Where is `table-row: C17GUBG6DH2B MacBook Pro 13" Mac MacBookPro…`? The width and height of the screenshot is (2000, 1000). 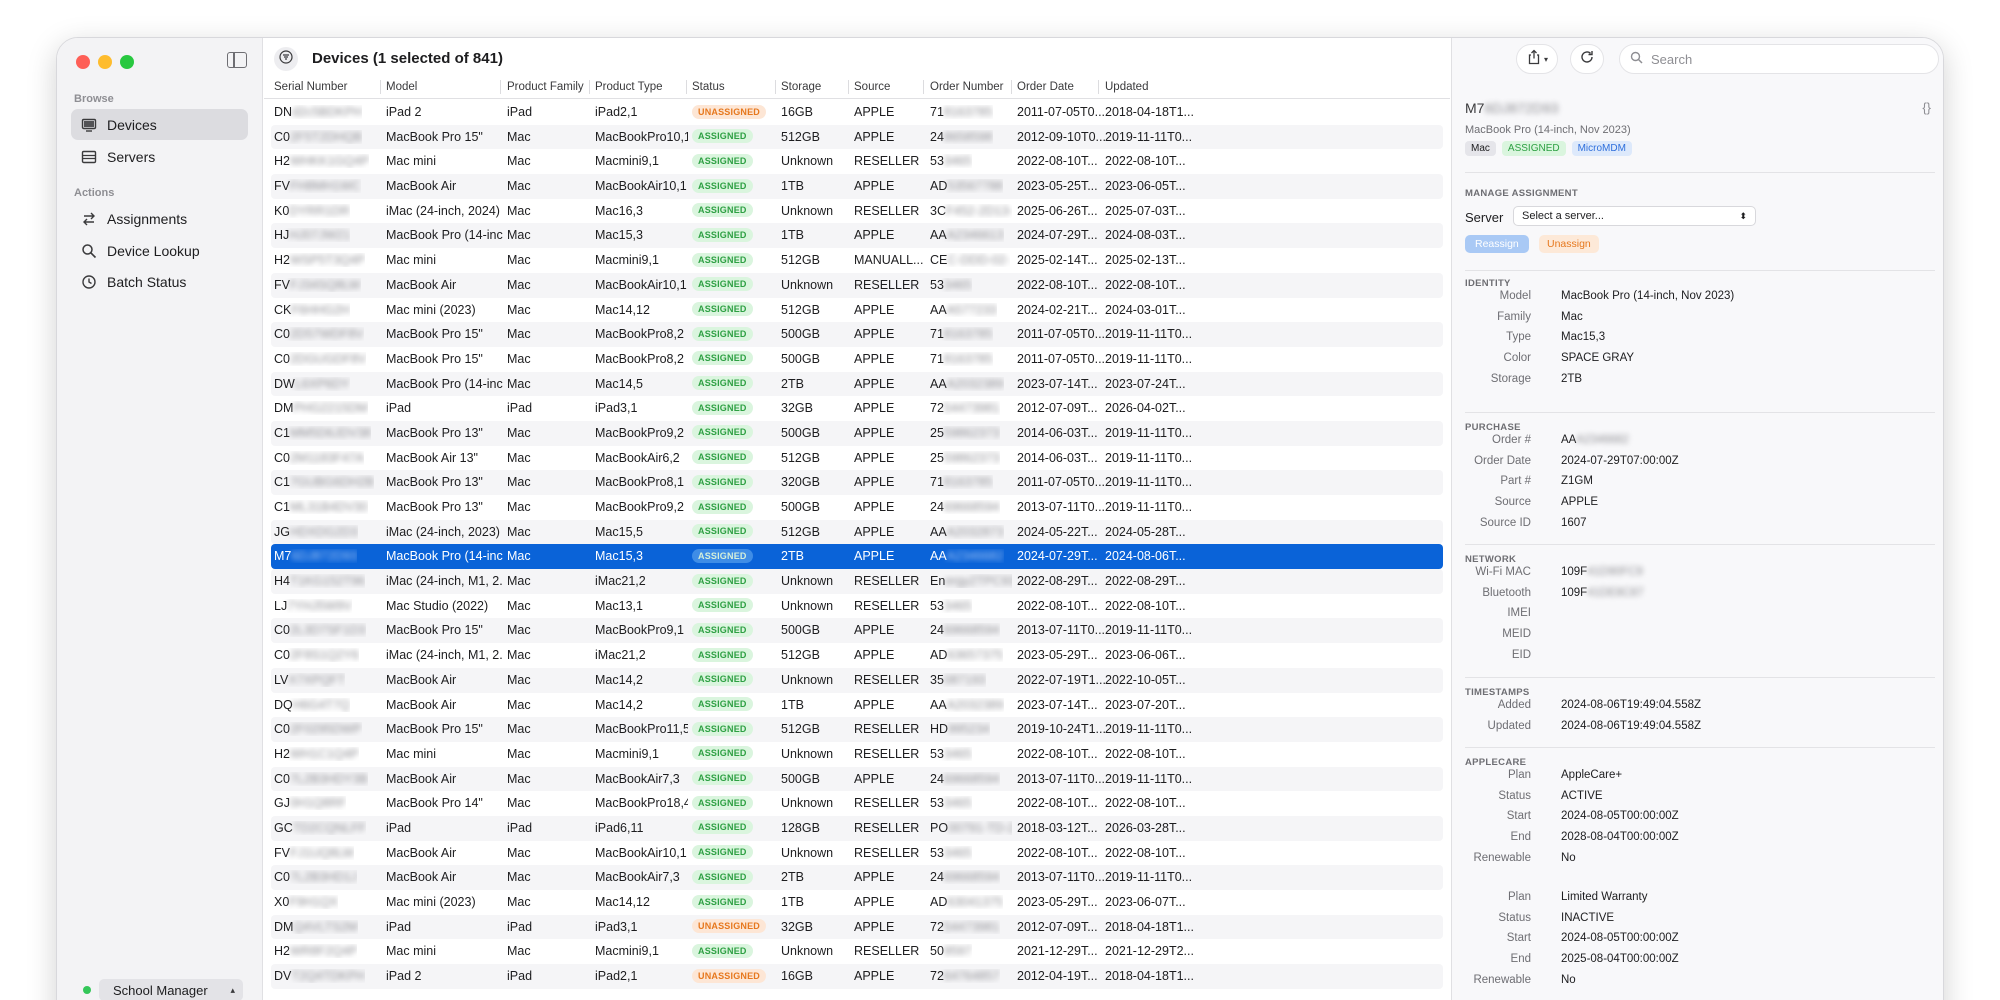 table-row: C17GUBG6DH2B MacBook Pro 13" Mac MacBookPro… is located at coordinates (857, 482).